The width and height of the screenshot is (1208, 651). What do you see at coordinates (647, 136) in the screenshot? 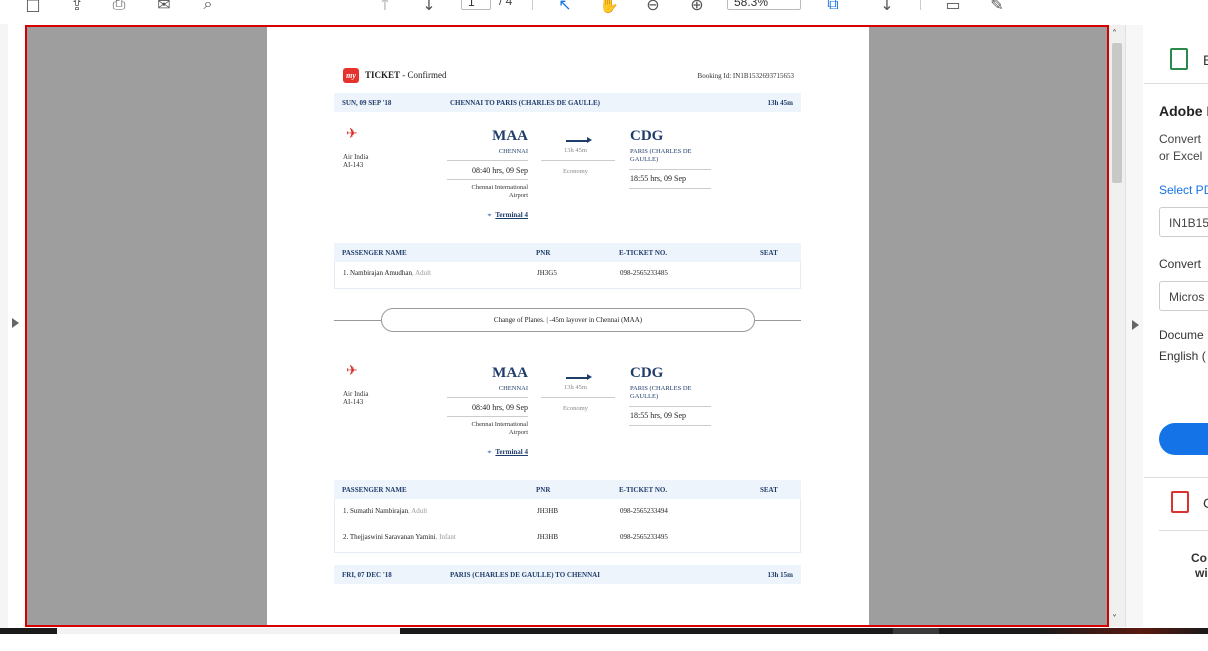
I see `arrival-code: CDG` at bounding box center [647, 136].